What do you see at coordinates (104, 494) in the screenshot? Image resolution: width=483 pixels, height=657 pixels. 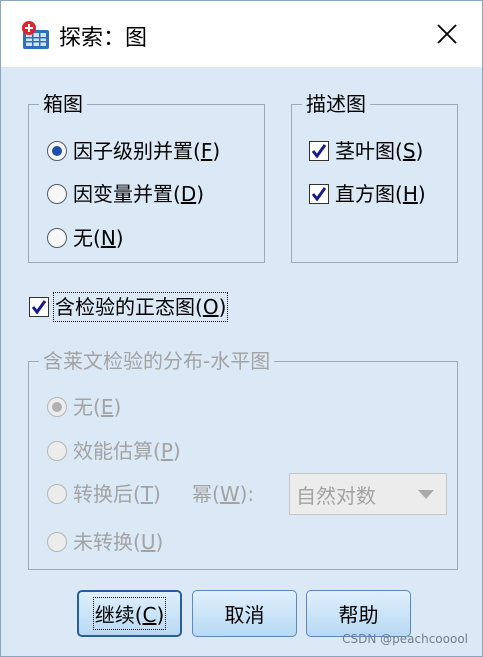 I see `radio-transformed: 转换后(T)` at bounding box center [104, 494].